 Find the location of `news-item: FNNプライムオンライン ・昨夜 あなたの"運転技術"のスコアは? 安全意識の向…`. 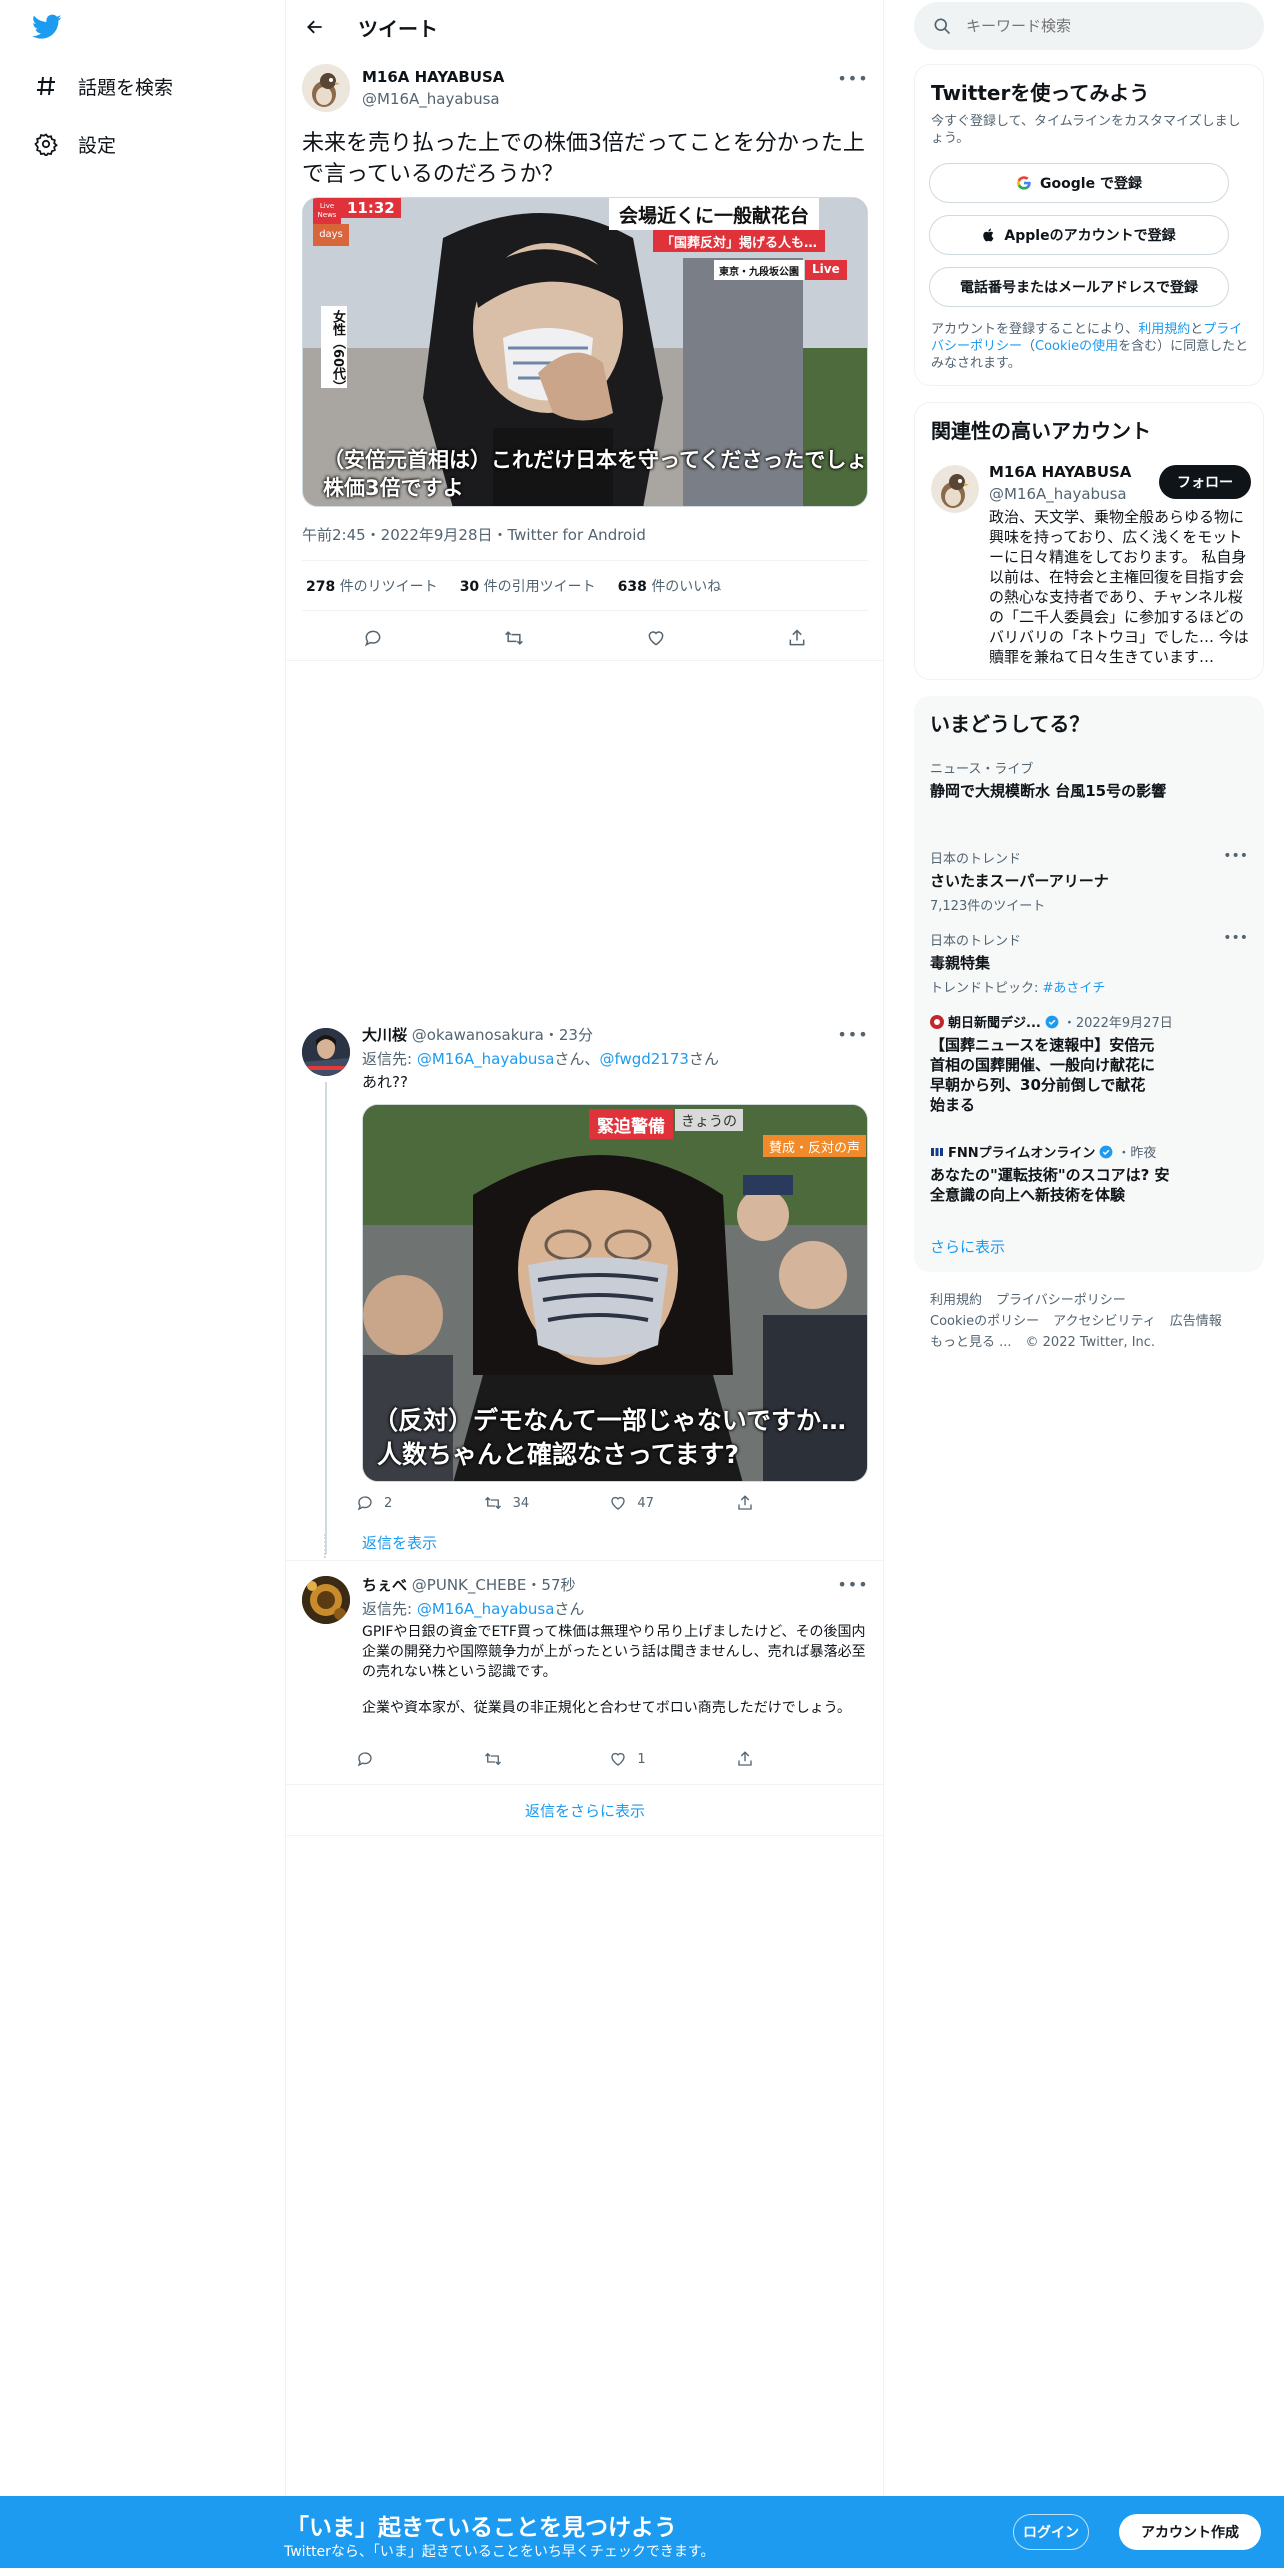

news-item: FNNプライムオンライン ・昨夜 あなたの"運転技術"のスコアは? 安全意識の向… is located at coordinates (1089, 1173).